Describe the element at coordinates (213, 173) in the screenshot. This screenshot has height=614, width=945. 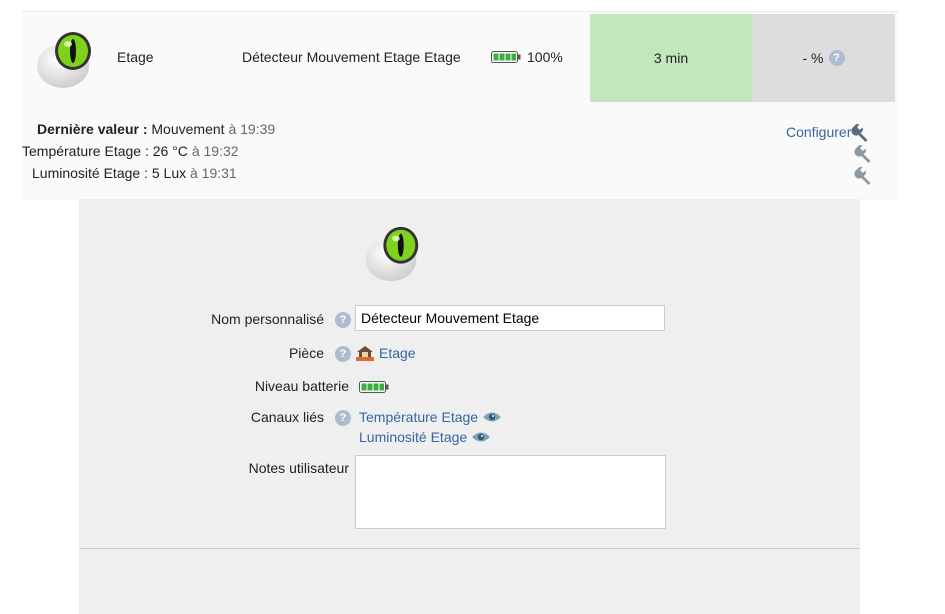
I see `luminosity-time: à 19:31` at that location.